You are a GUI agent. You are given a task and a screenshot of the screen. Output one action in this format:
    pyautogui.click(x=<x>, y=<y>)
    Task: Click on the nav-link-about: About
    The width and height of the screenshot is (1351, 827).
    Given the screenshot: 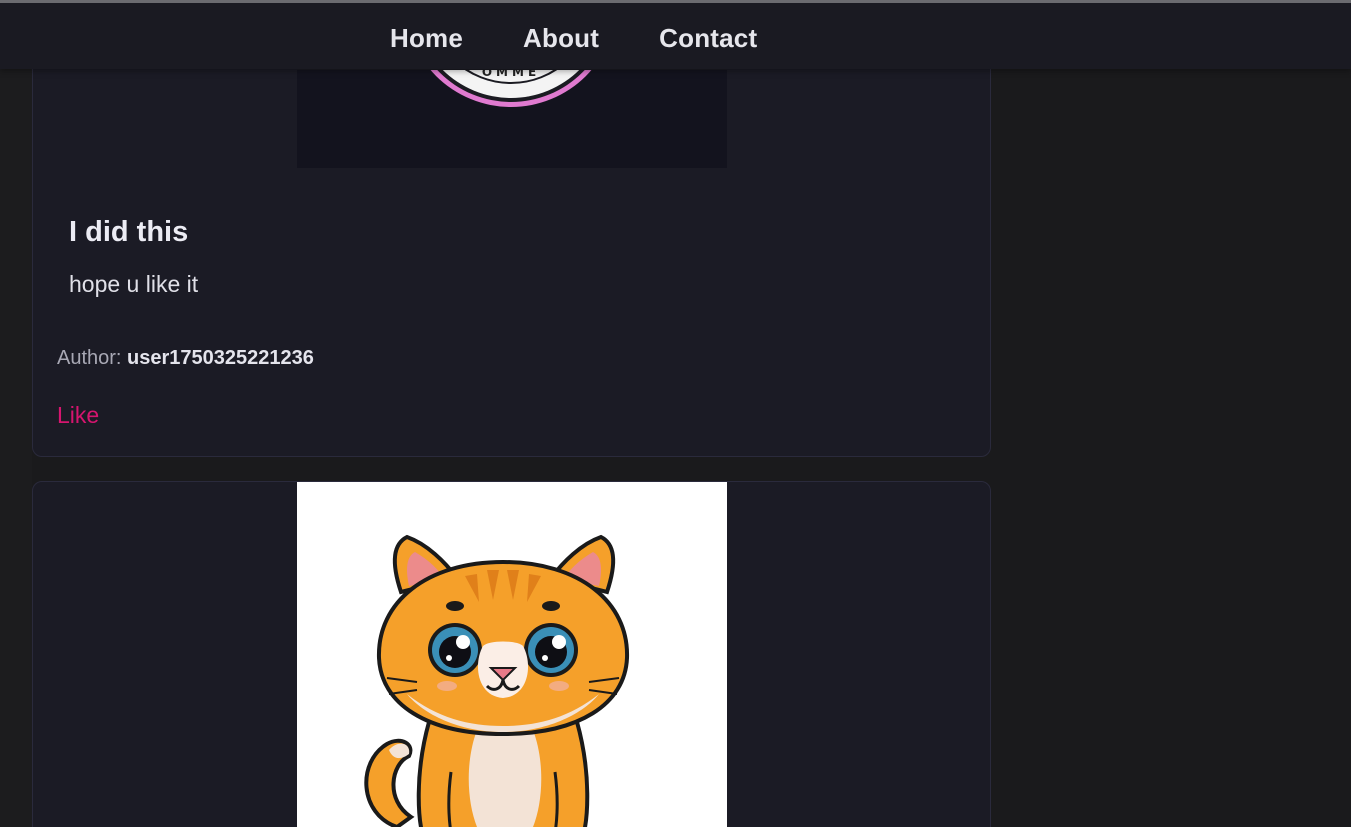 What is the action you would take?
    pyautogui.click(x=561, y=38)
    